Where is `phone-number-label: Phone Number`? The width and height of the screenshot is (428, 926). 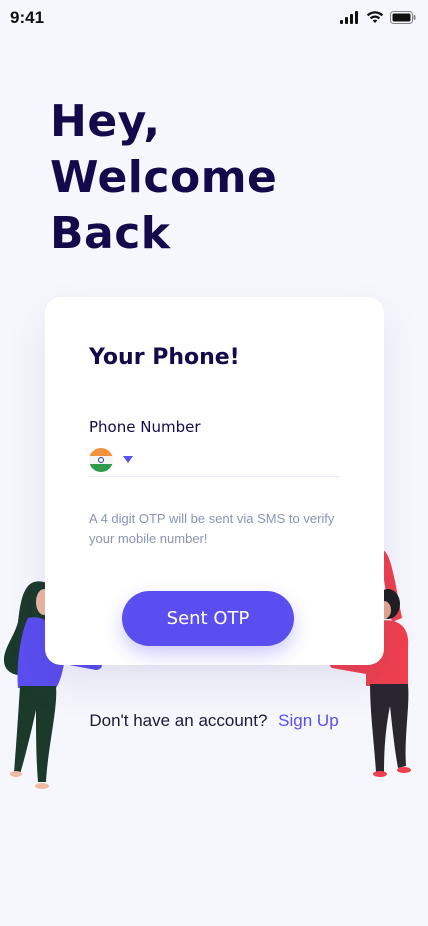
phone-number-label: Phone Number is located at coordinates (145, 427).